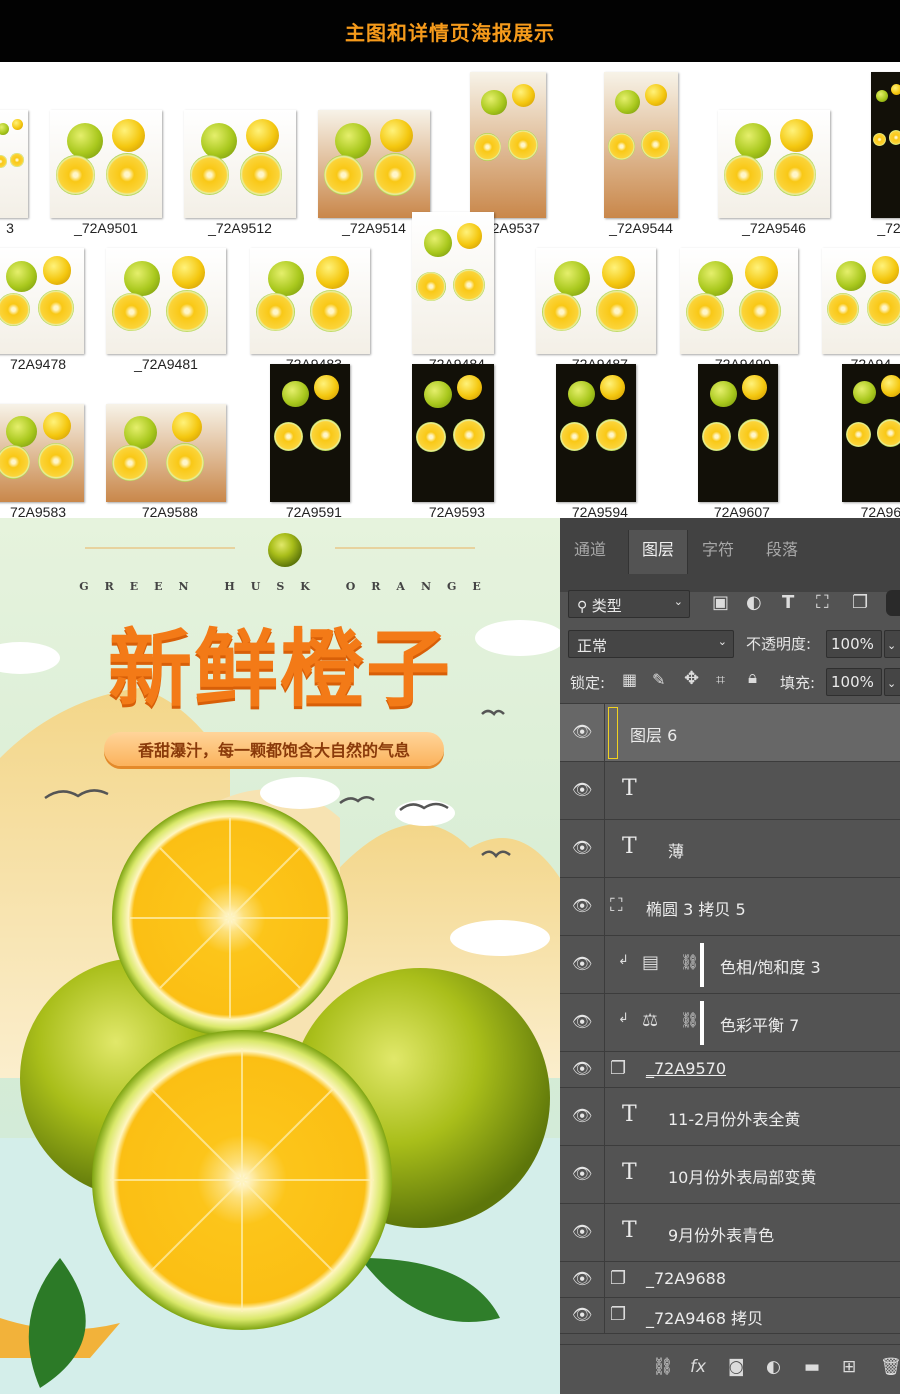  What do you see at coordinates (42, 311) in the screenshot?
I see `file-thumbnail: 72A9478` at bounding box center [42, 311].